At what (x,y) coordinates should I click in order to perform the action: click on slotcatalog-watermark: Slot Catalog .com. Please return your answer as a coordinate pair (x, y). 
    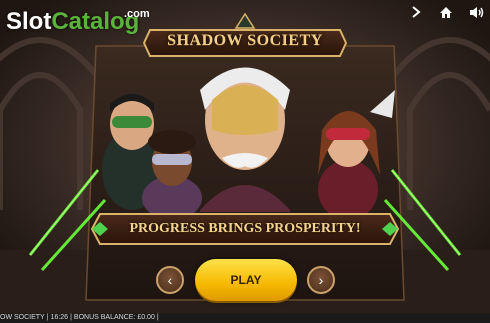
    Looking at the image, I should click on (78, 22).